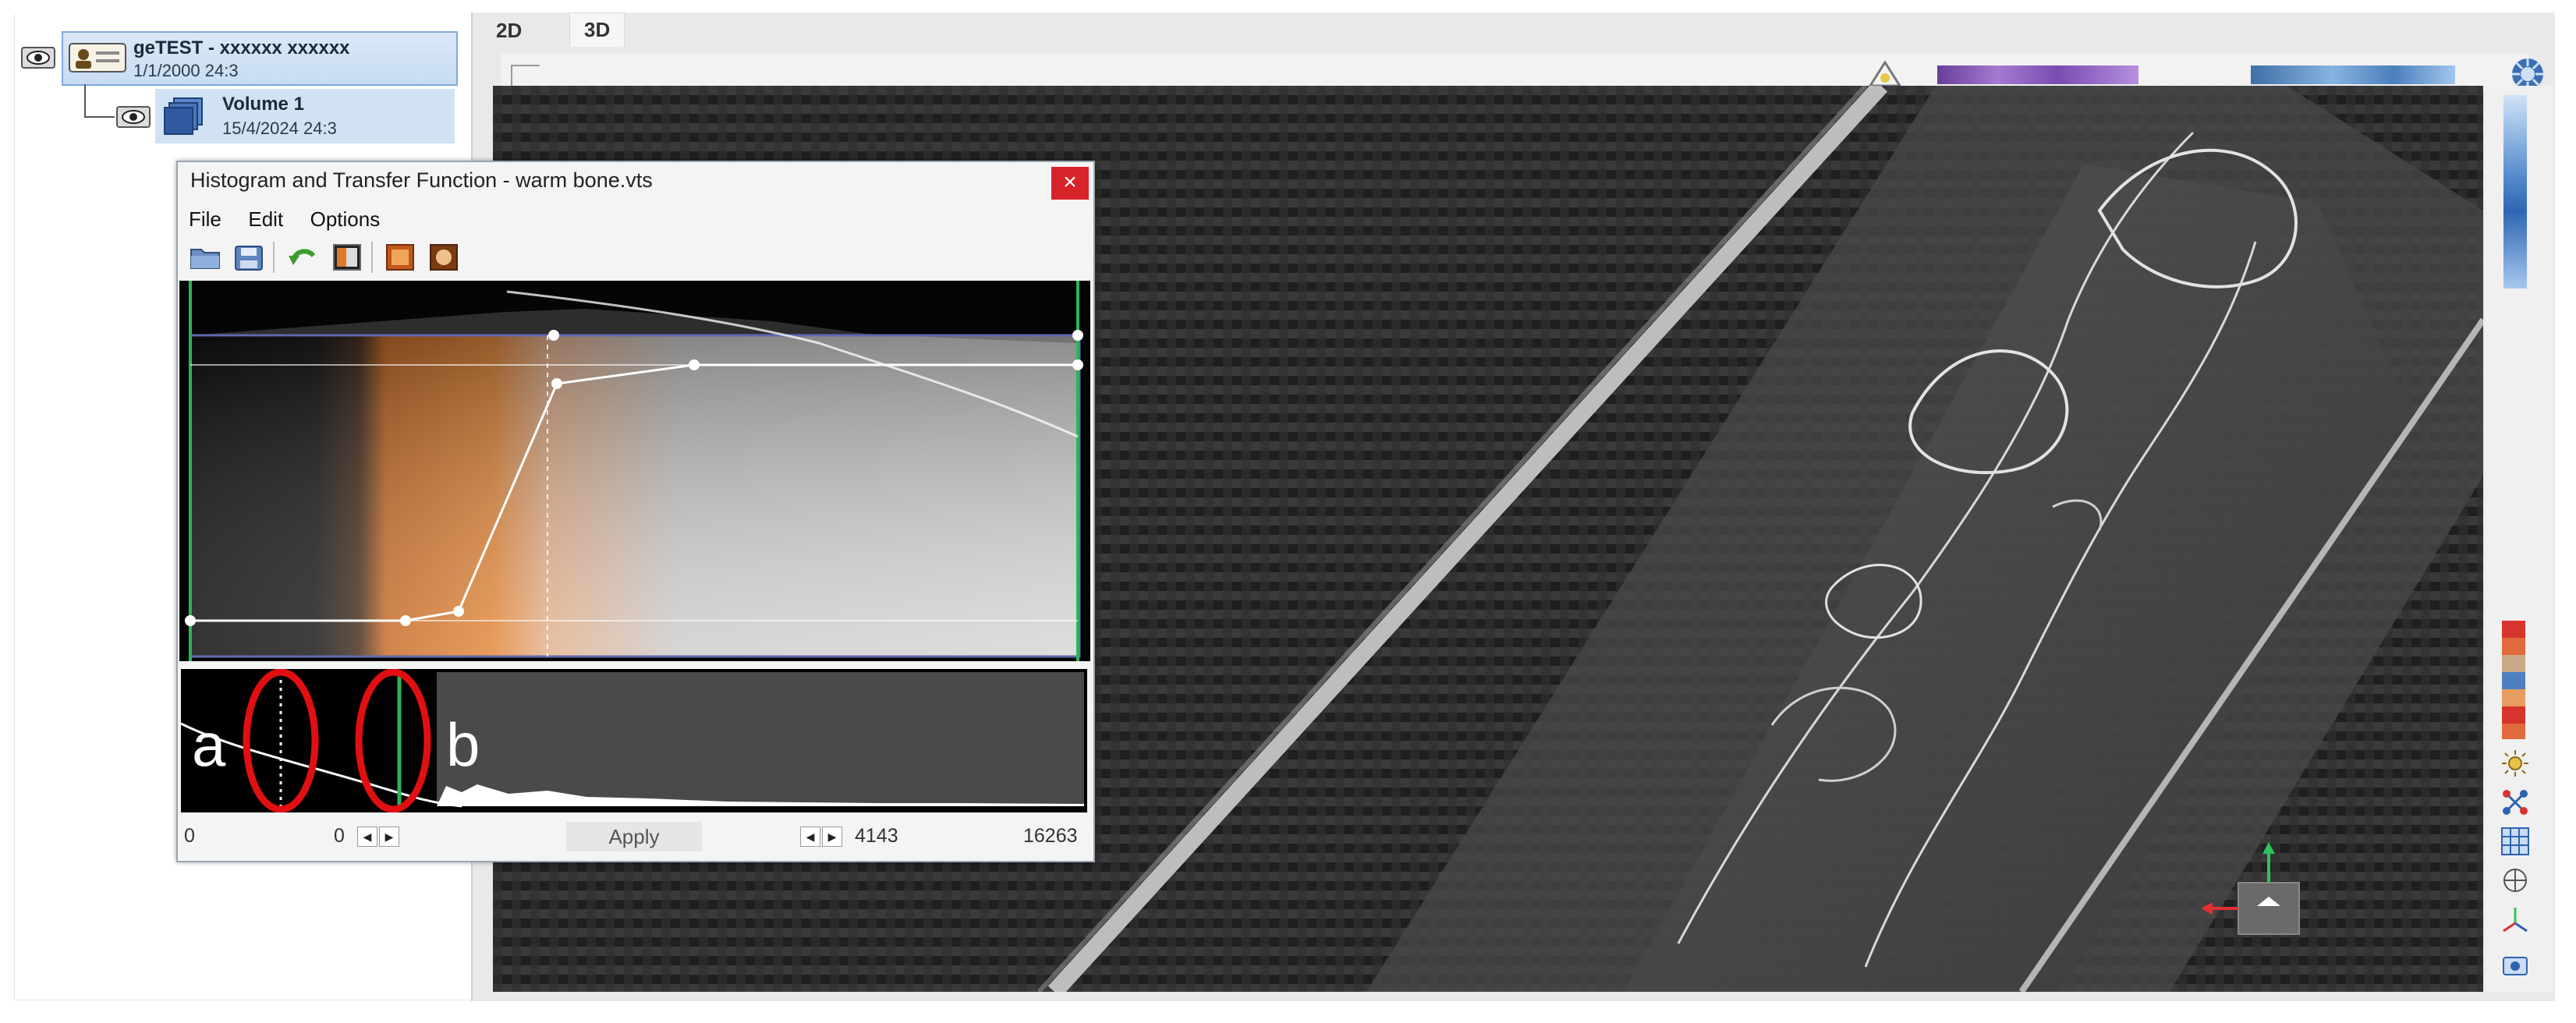 The height and width of the screenshot is (1023, 2576). What do you see at coordinates (810, 837) in the screenshot?
I see `upper-decrement-button: ◀` at bounding box center [810, 837].